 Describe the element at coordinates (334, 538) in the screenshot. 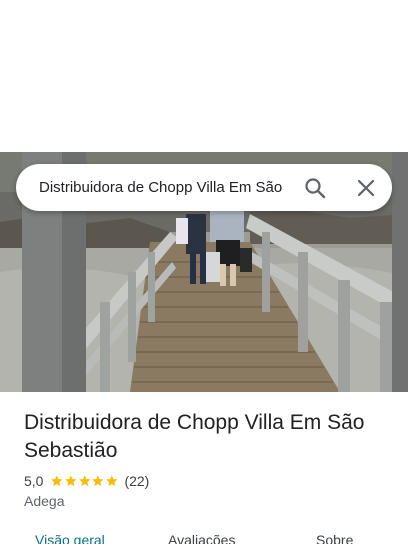

I see `tab-about: Sobre` at that location.